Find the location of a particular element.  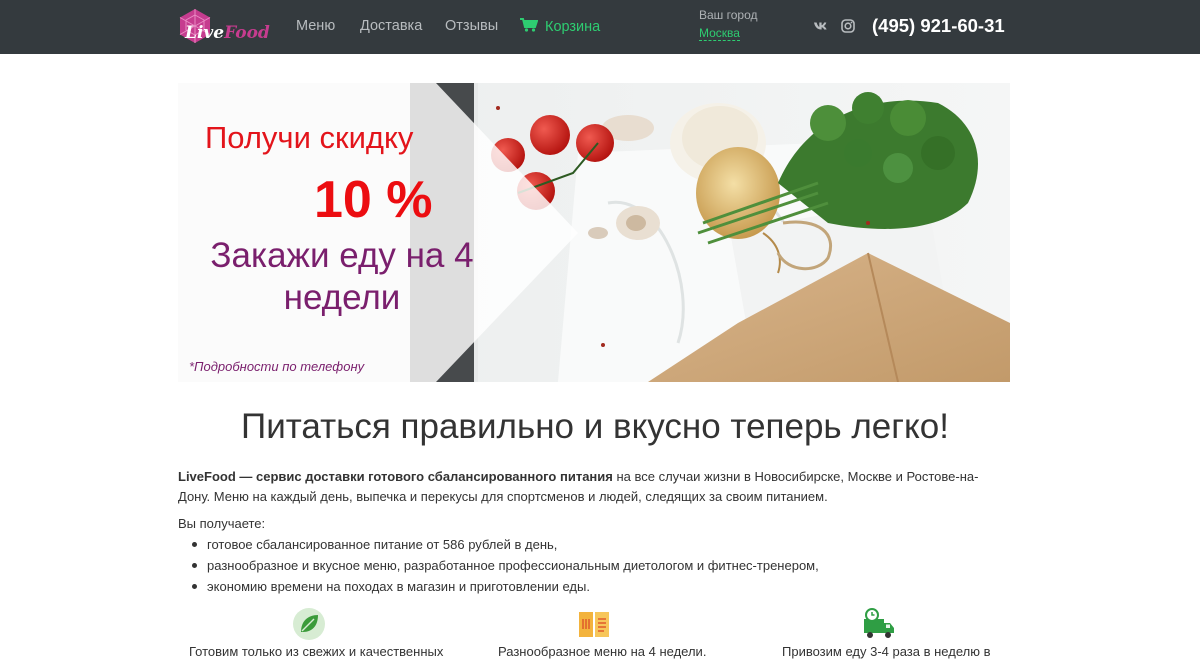

phone-number: (495) 921-60-31 is located at coordinates (938, 26).